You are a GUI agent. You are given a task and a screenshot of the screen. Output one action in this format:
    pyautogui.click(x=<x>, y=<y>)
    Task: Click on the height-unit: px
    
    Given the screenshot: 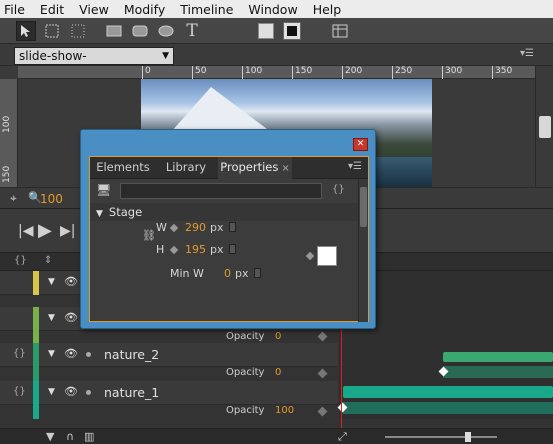 What is the action you would take?
    pyautogui.click(x=217, y=249)
    